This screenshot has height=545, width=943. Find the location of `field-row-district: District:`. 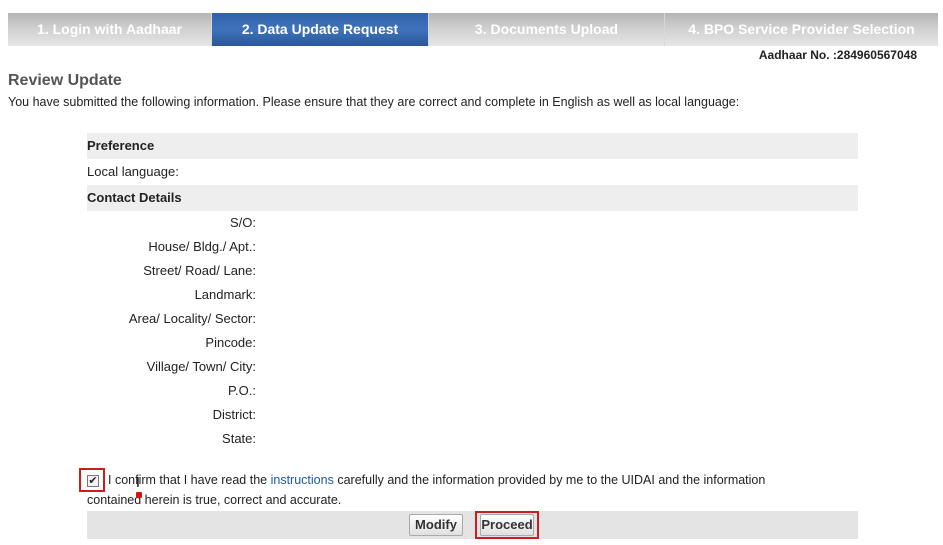

field-row-district: District: is located at coordinates (472, 415).